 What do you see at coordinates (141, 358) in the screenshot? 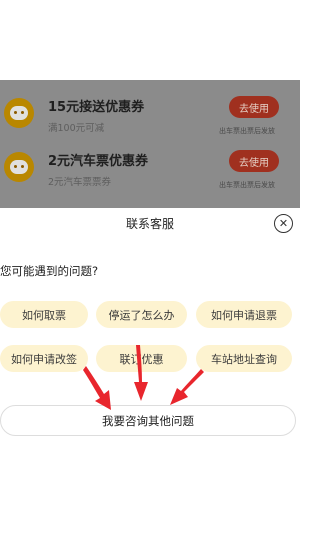
I see `faq-chip-booking-discount: 联订优惠` at bounding box center [141, 358].